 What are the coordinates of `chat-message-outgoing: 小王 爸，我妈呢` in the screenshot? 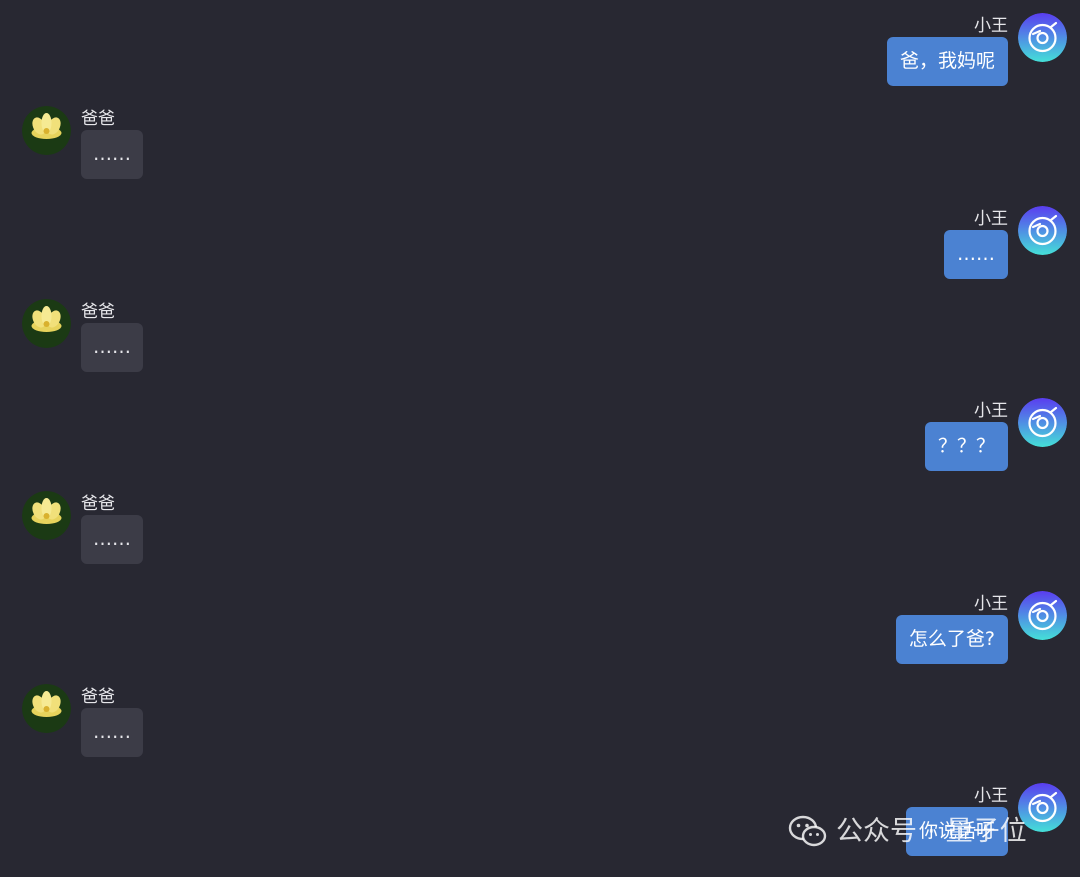 It's located at (976, 49).